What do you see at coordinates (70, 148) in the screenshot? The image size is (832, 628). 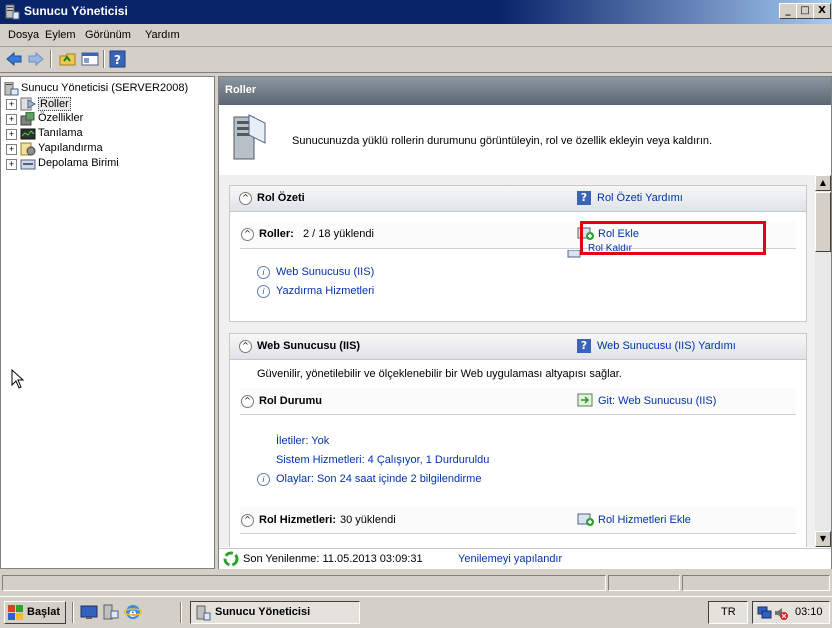 I see `tree-item-label: Yapılandırma` at bounding box center [70, 148].